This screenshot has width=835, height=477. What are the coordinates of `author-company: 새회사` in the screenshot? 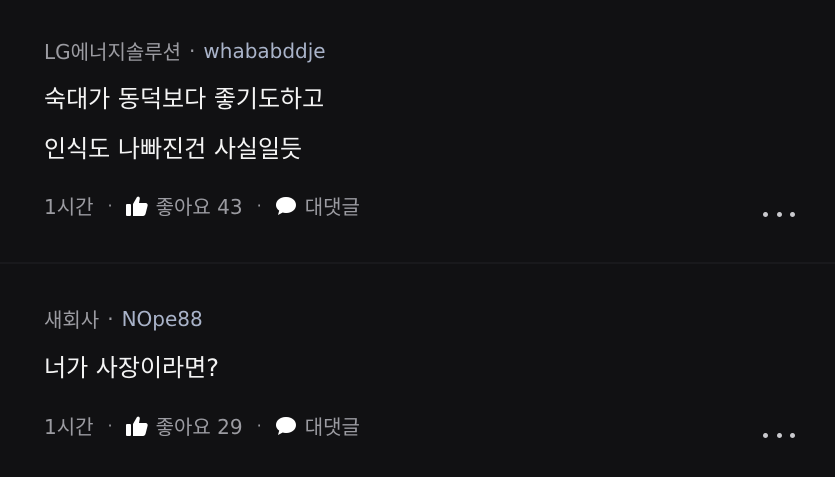 It's located at (72, 320).